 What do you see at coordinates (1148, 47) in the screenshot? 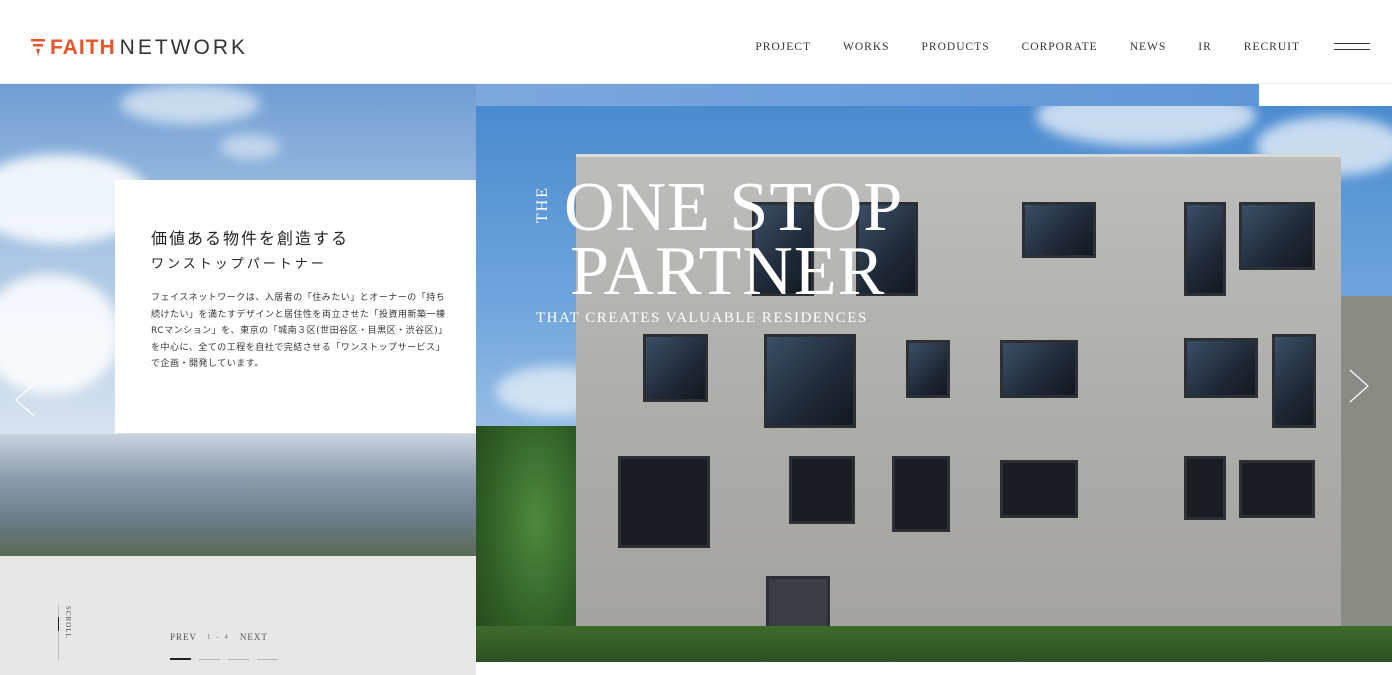
I see `nav-link-news: NEWS` at bounding box center [1148, 47].